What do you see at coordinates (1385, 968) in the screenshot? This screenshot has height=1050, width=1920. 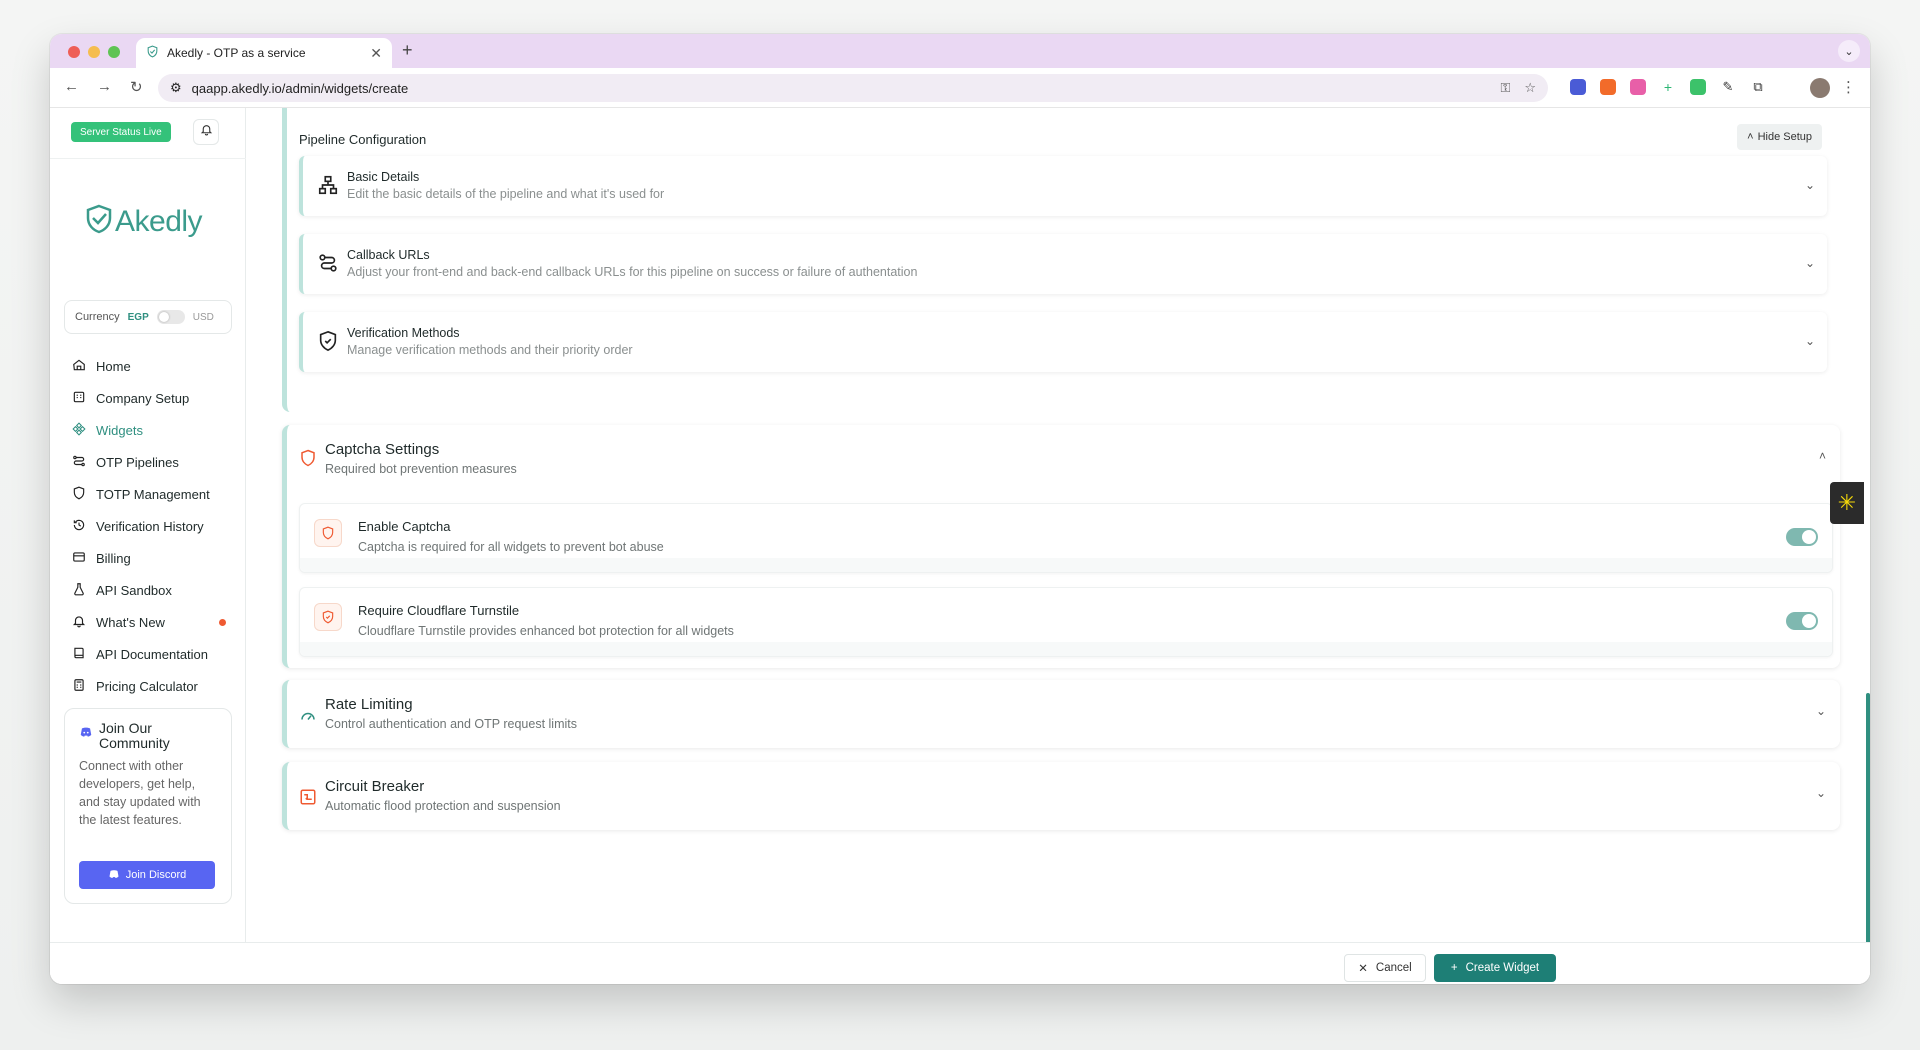 I see `cancel-button: ✕ Cancel` at bounding box center [1385, 968].